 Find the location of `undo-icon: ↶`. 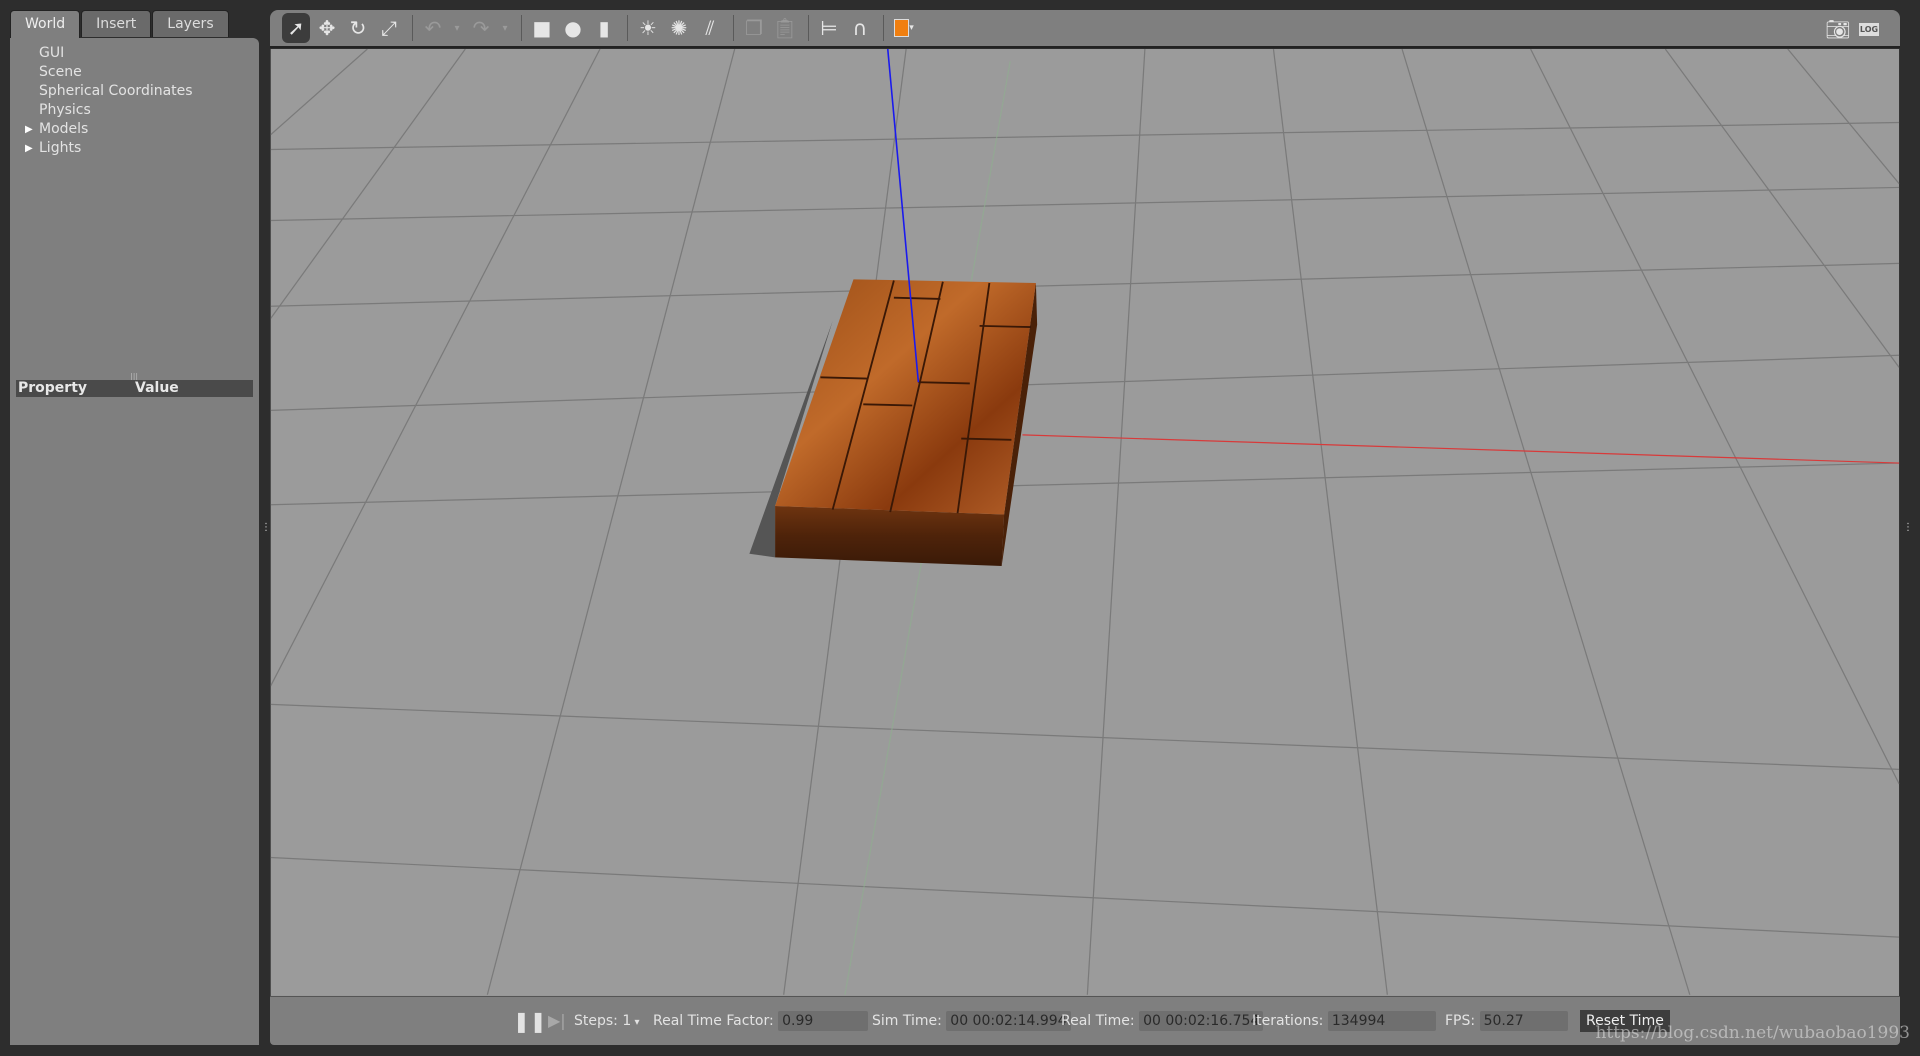

undo-icon: ↶ is located at coordinates (433, 28).